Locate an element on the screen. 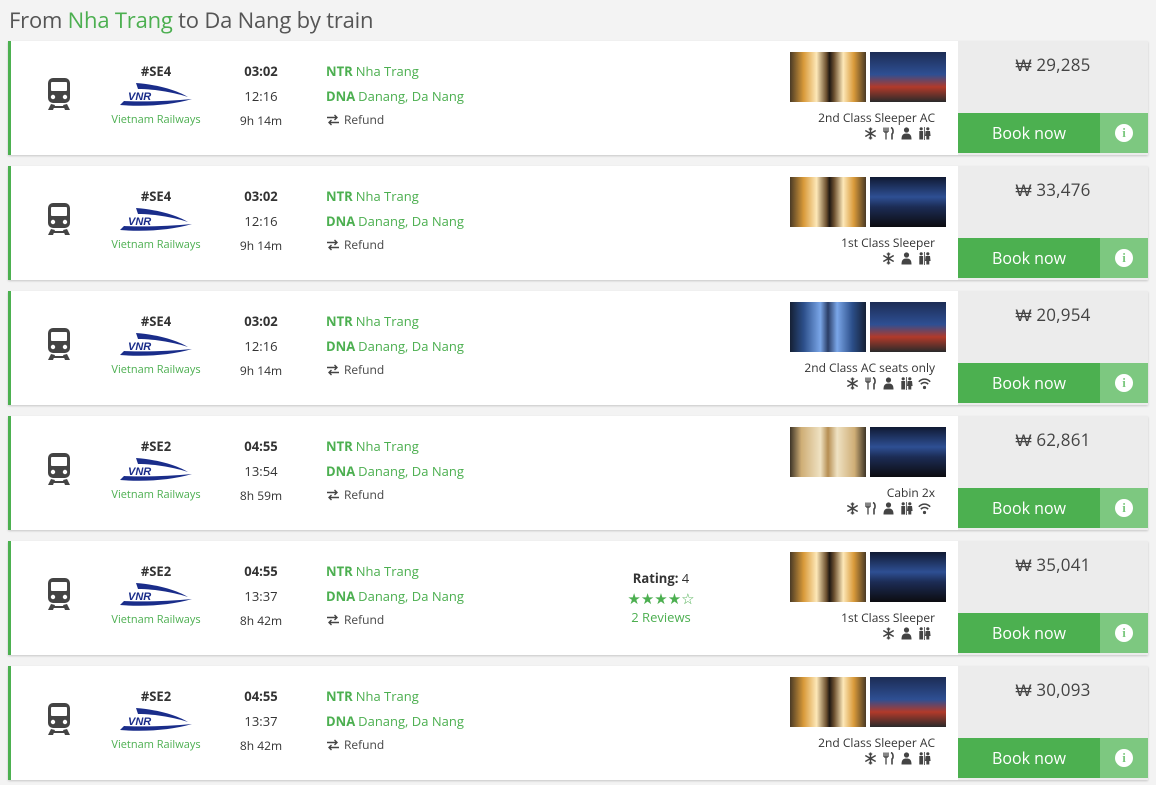 Image resolution: width=1156 pixels, height=785 pixels. reviews-link: 2 Reviews is located at coordinates (661, 617).